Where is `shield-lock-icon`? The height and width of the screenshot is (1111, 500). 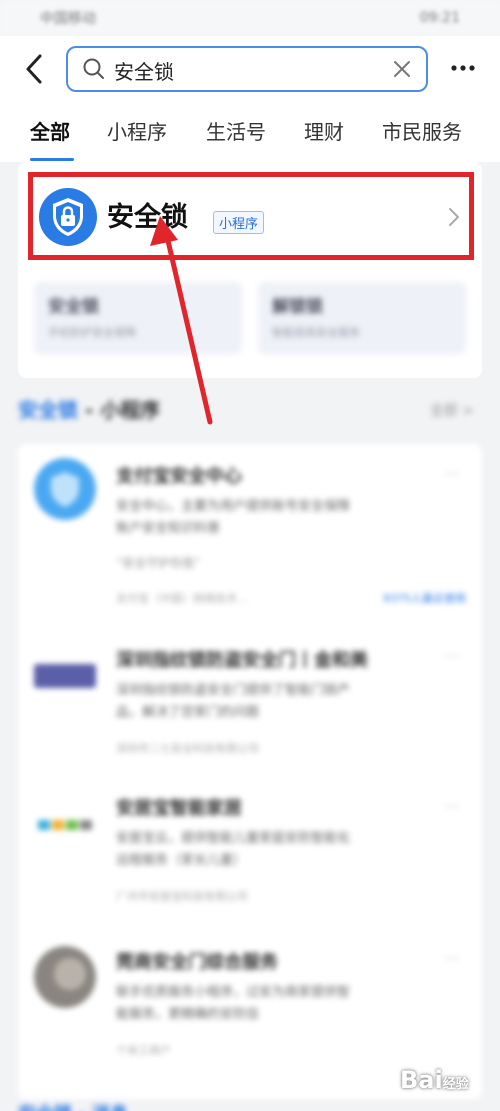 shield-lock-icon is located at coordinates (68, 217).